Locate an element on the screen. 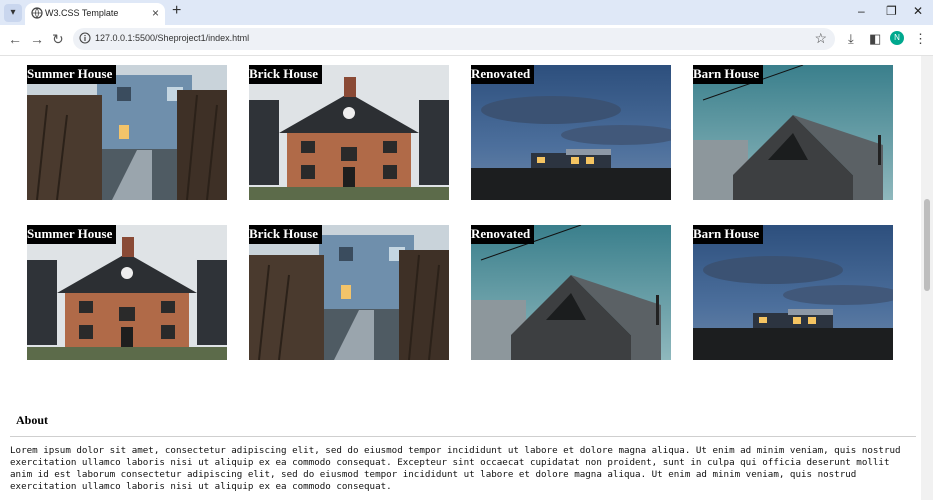  profile-avatar: N is located at coordinates (897, 38).